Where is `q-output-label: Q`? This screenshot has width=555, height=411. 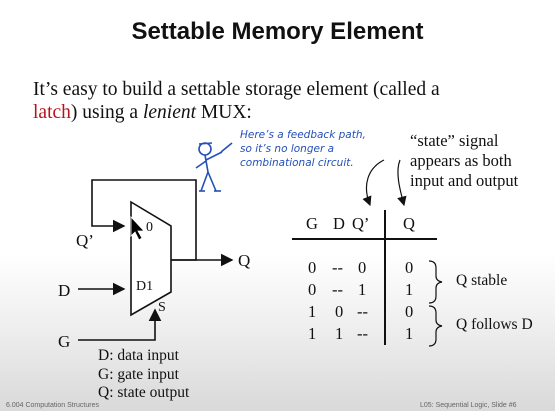
q-output-label: Q is located at coordinates (244, 260).